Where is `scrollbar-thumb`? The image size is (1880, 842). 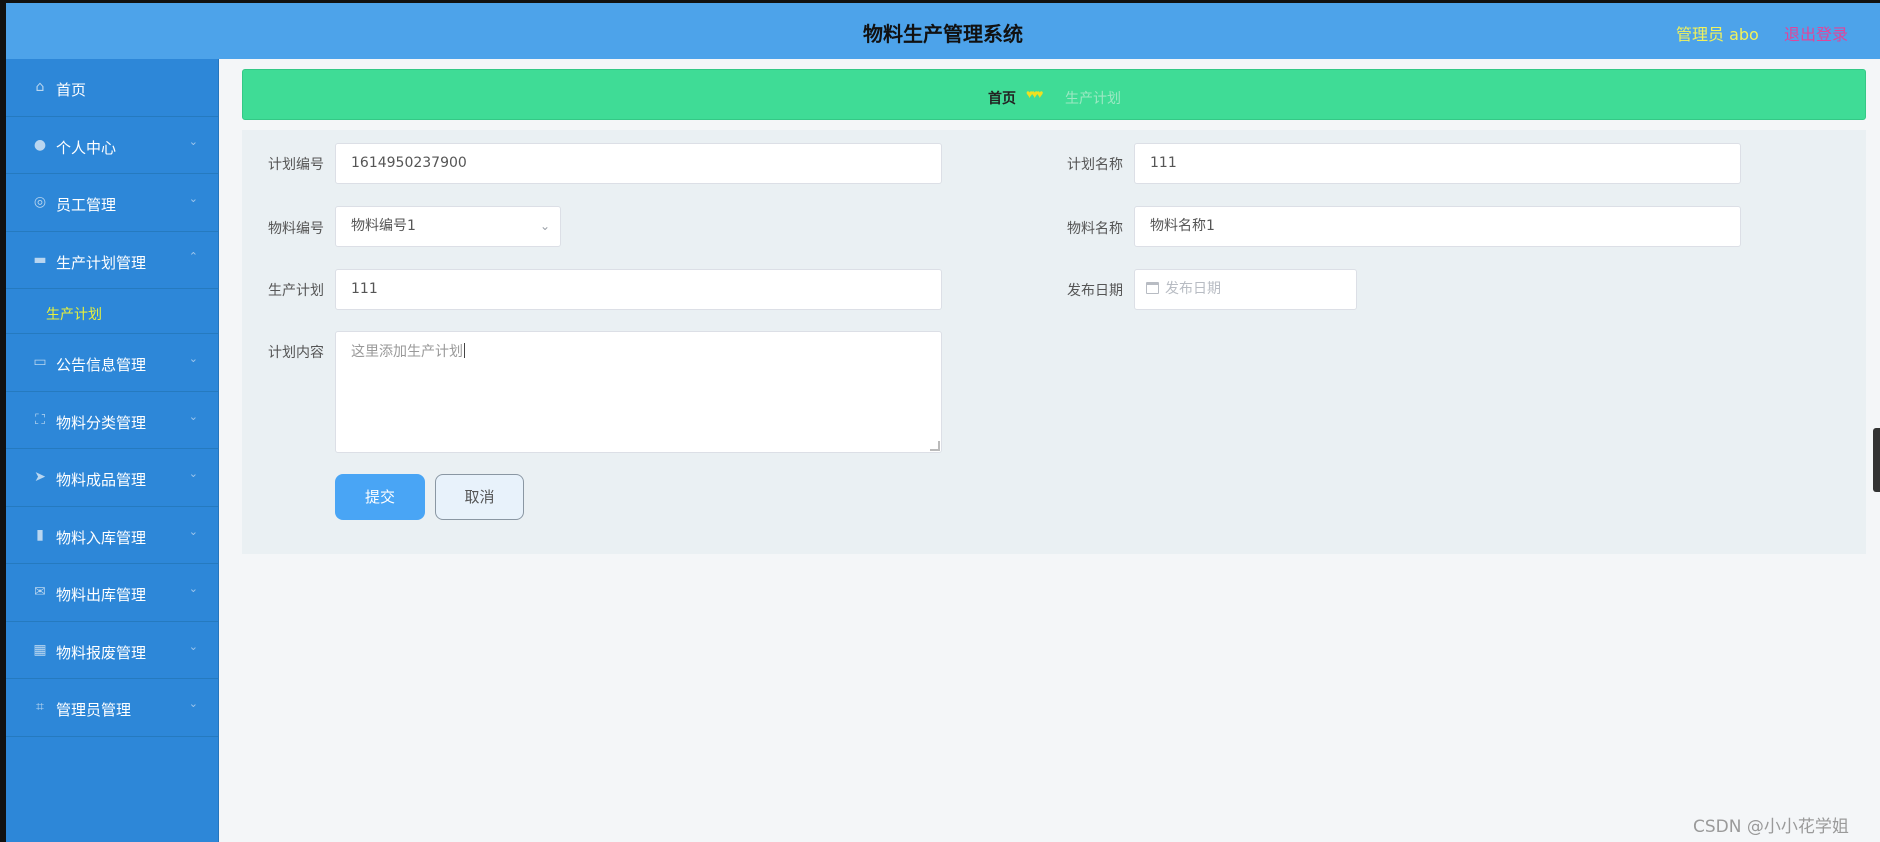
scrollbar-thumb is located at coordinates (1876, 460).